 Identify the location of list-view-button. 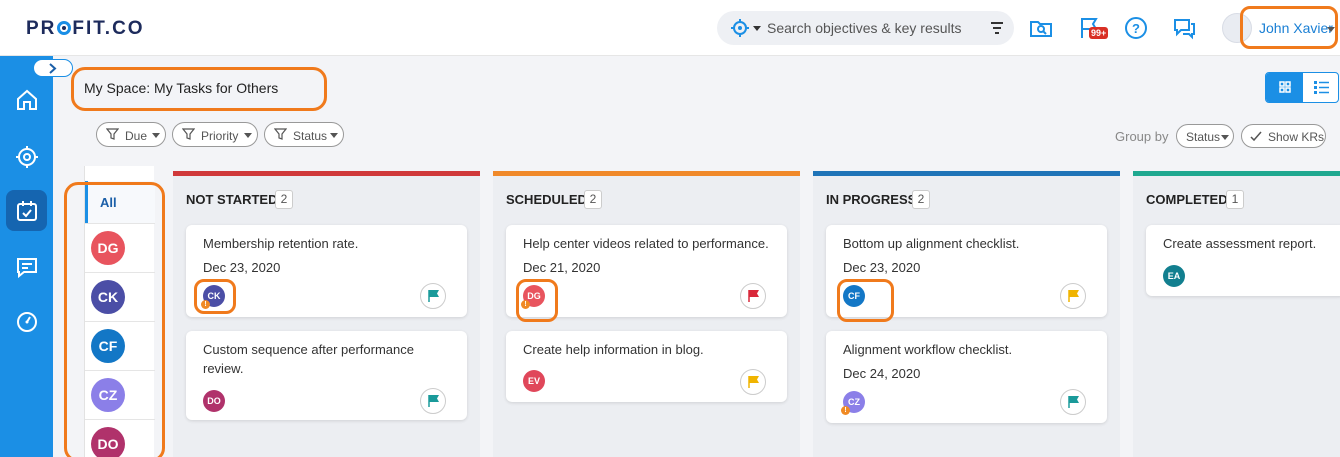
(1320, 87).